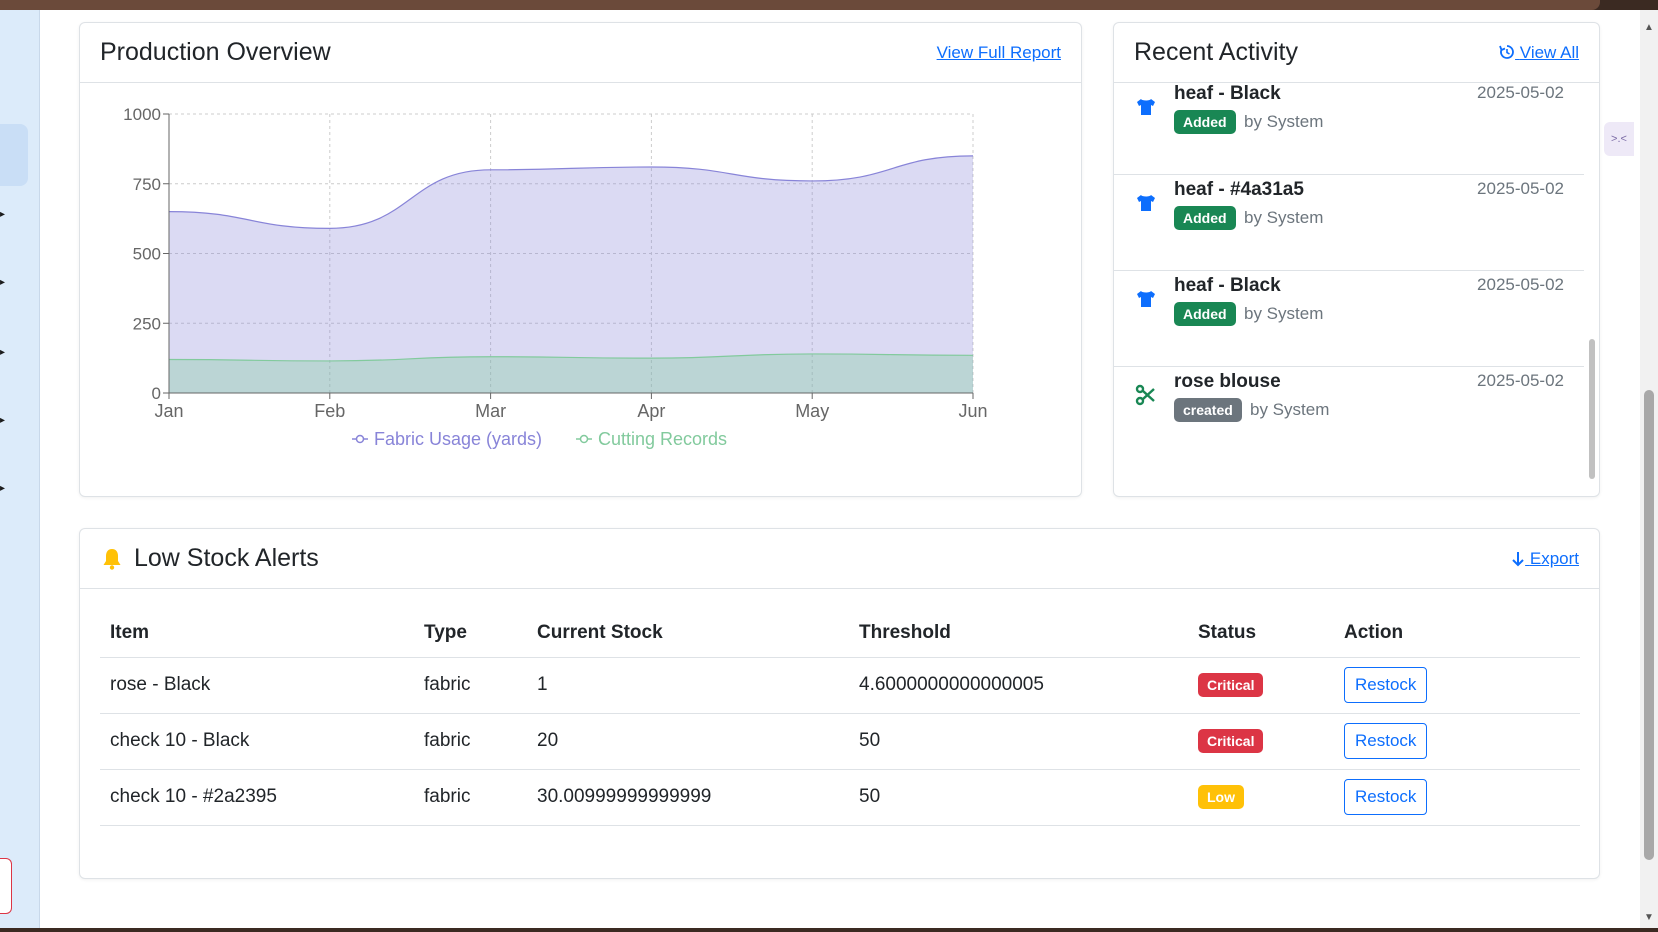 This screenshot has width=1658, height=932. Describe the element at coordinates (20, 469) in the screenshot. I see `sidebar: ▸ ▸ ▸ ▸ ▸` at that location.